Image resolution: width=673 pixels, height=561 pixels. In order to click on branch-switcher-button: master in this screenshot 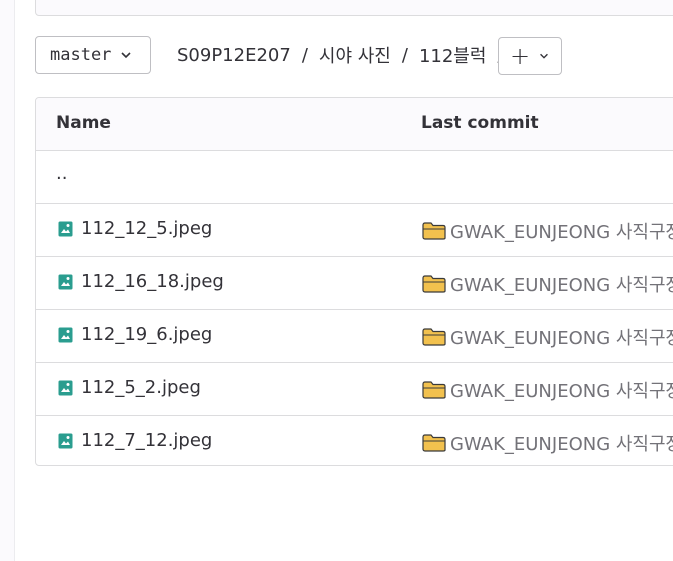, I will do `click(93, 55)`.